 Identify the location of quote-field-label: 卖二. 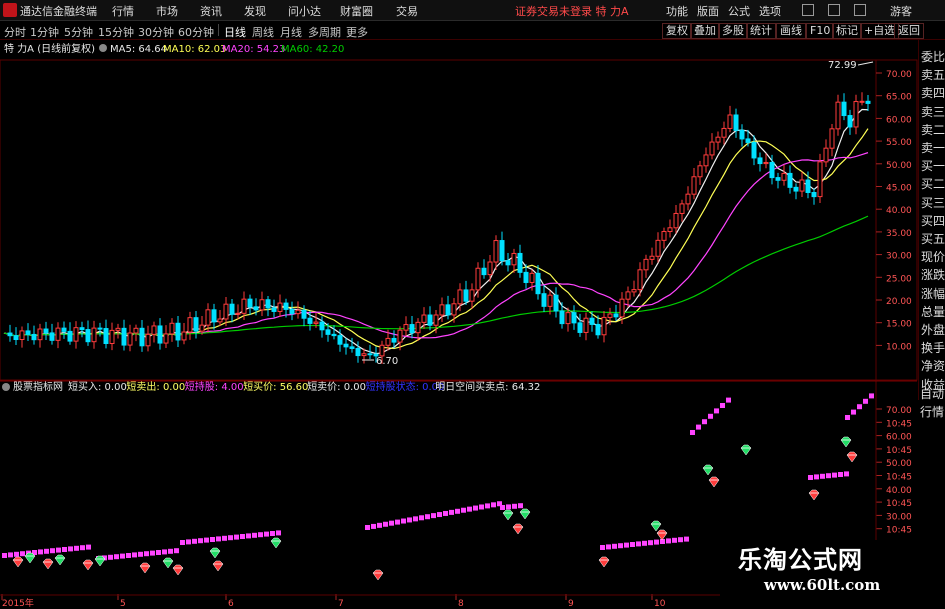
(933, 129).